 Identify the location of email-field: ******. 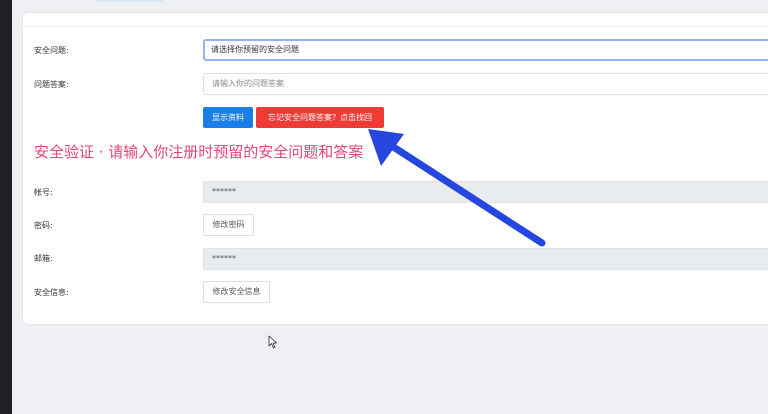
(485, 259).